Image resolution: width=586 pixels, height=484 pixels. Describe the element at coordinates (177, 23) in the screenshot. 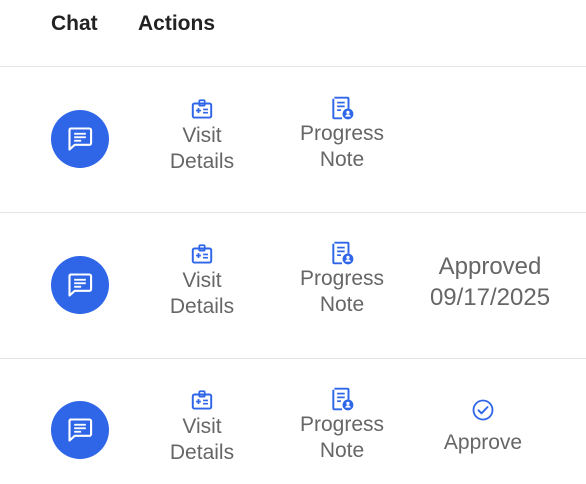

I see `column-header-actions: Actions` at that location.